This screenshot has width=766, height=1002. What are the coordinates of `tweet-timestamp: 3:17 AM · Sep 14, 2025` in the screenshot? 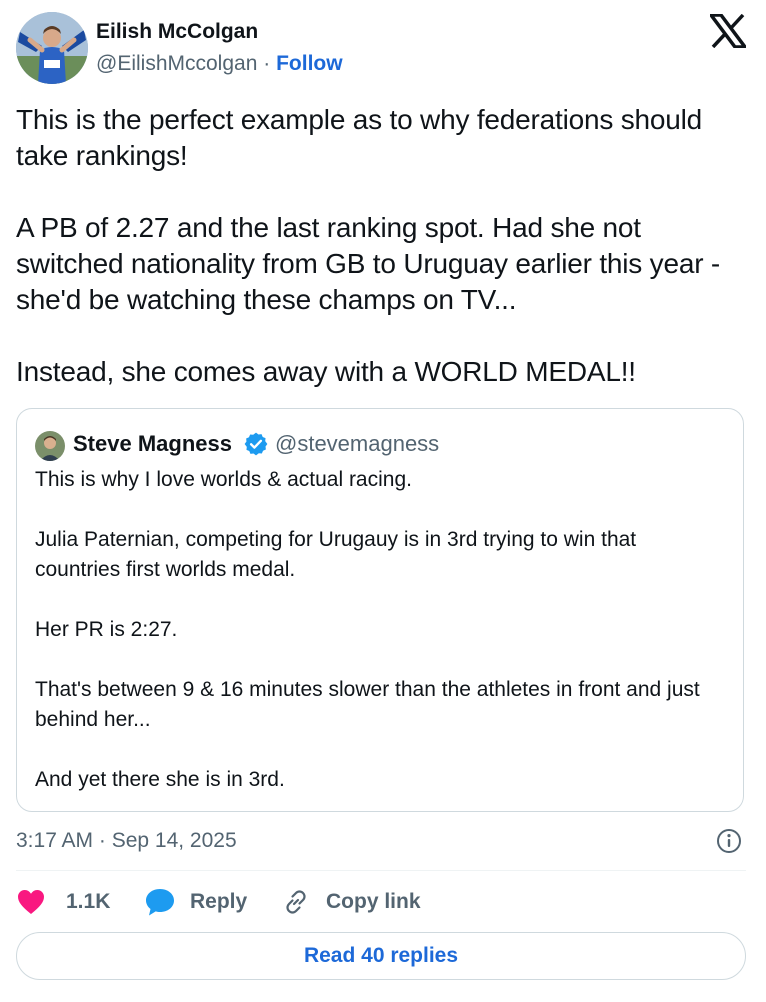 It's located at (126, 841).